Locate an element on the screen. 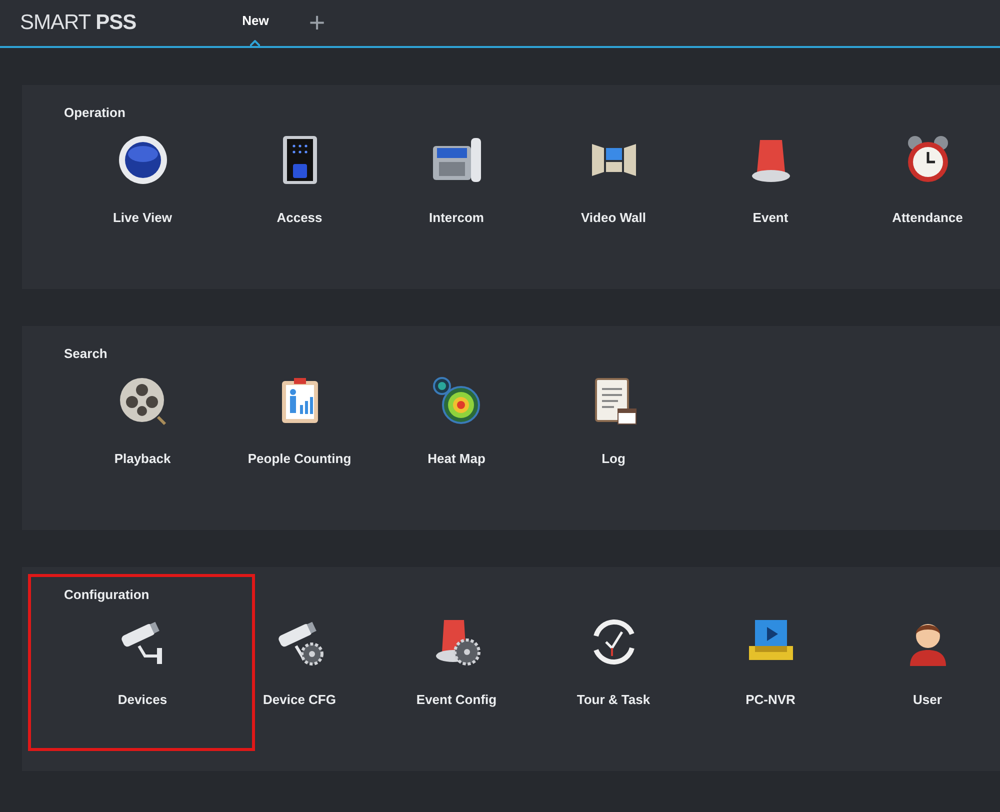  module-tile: Log is located at coordinates (613, 420).